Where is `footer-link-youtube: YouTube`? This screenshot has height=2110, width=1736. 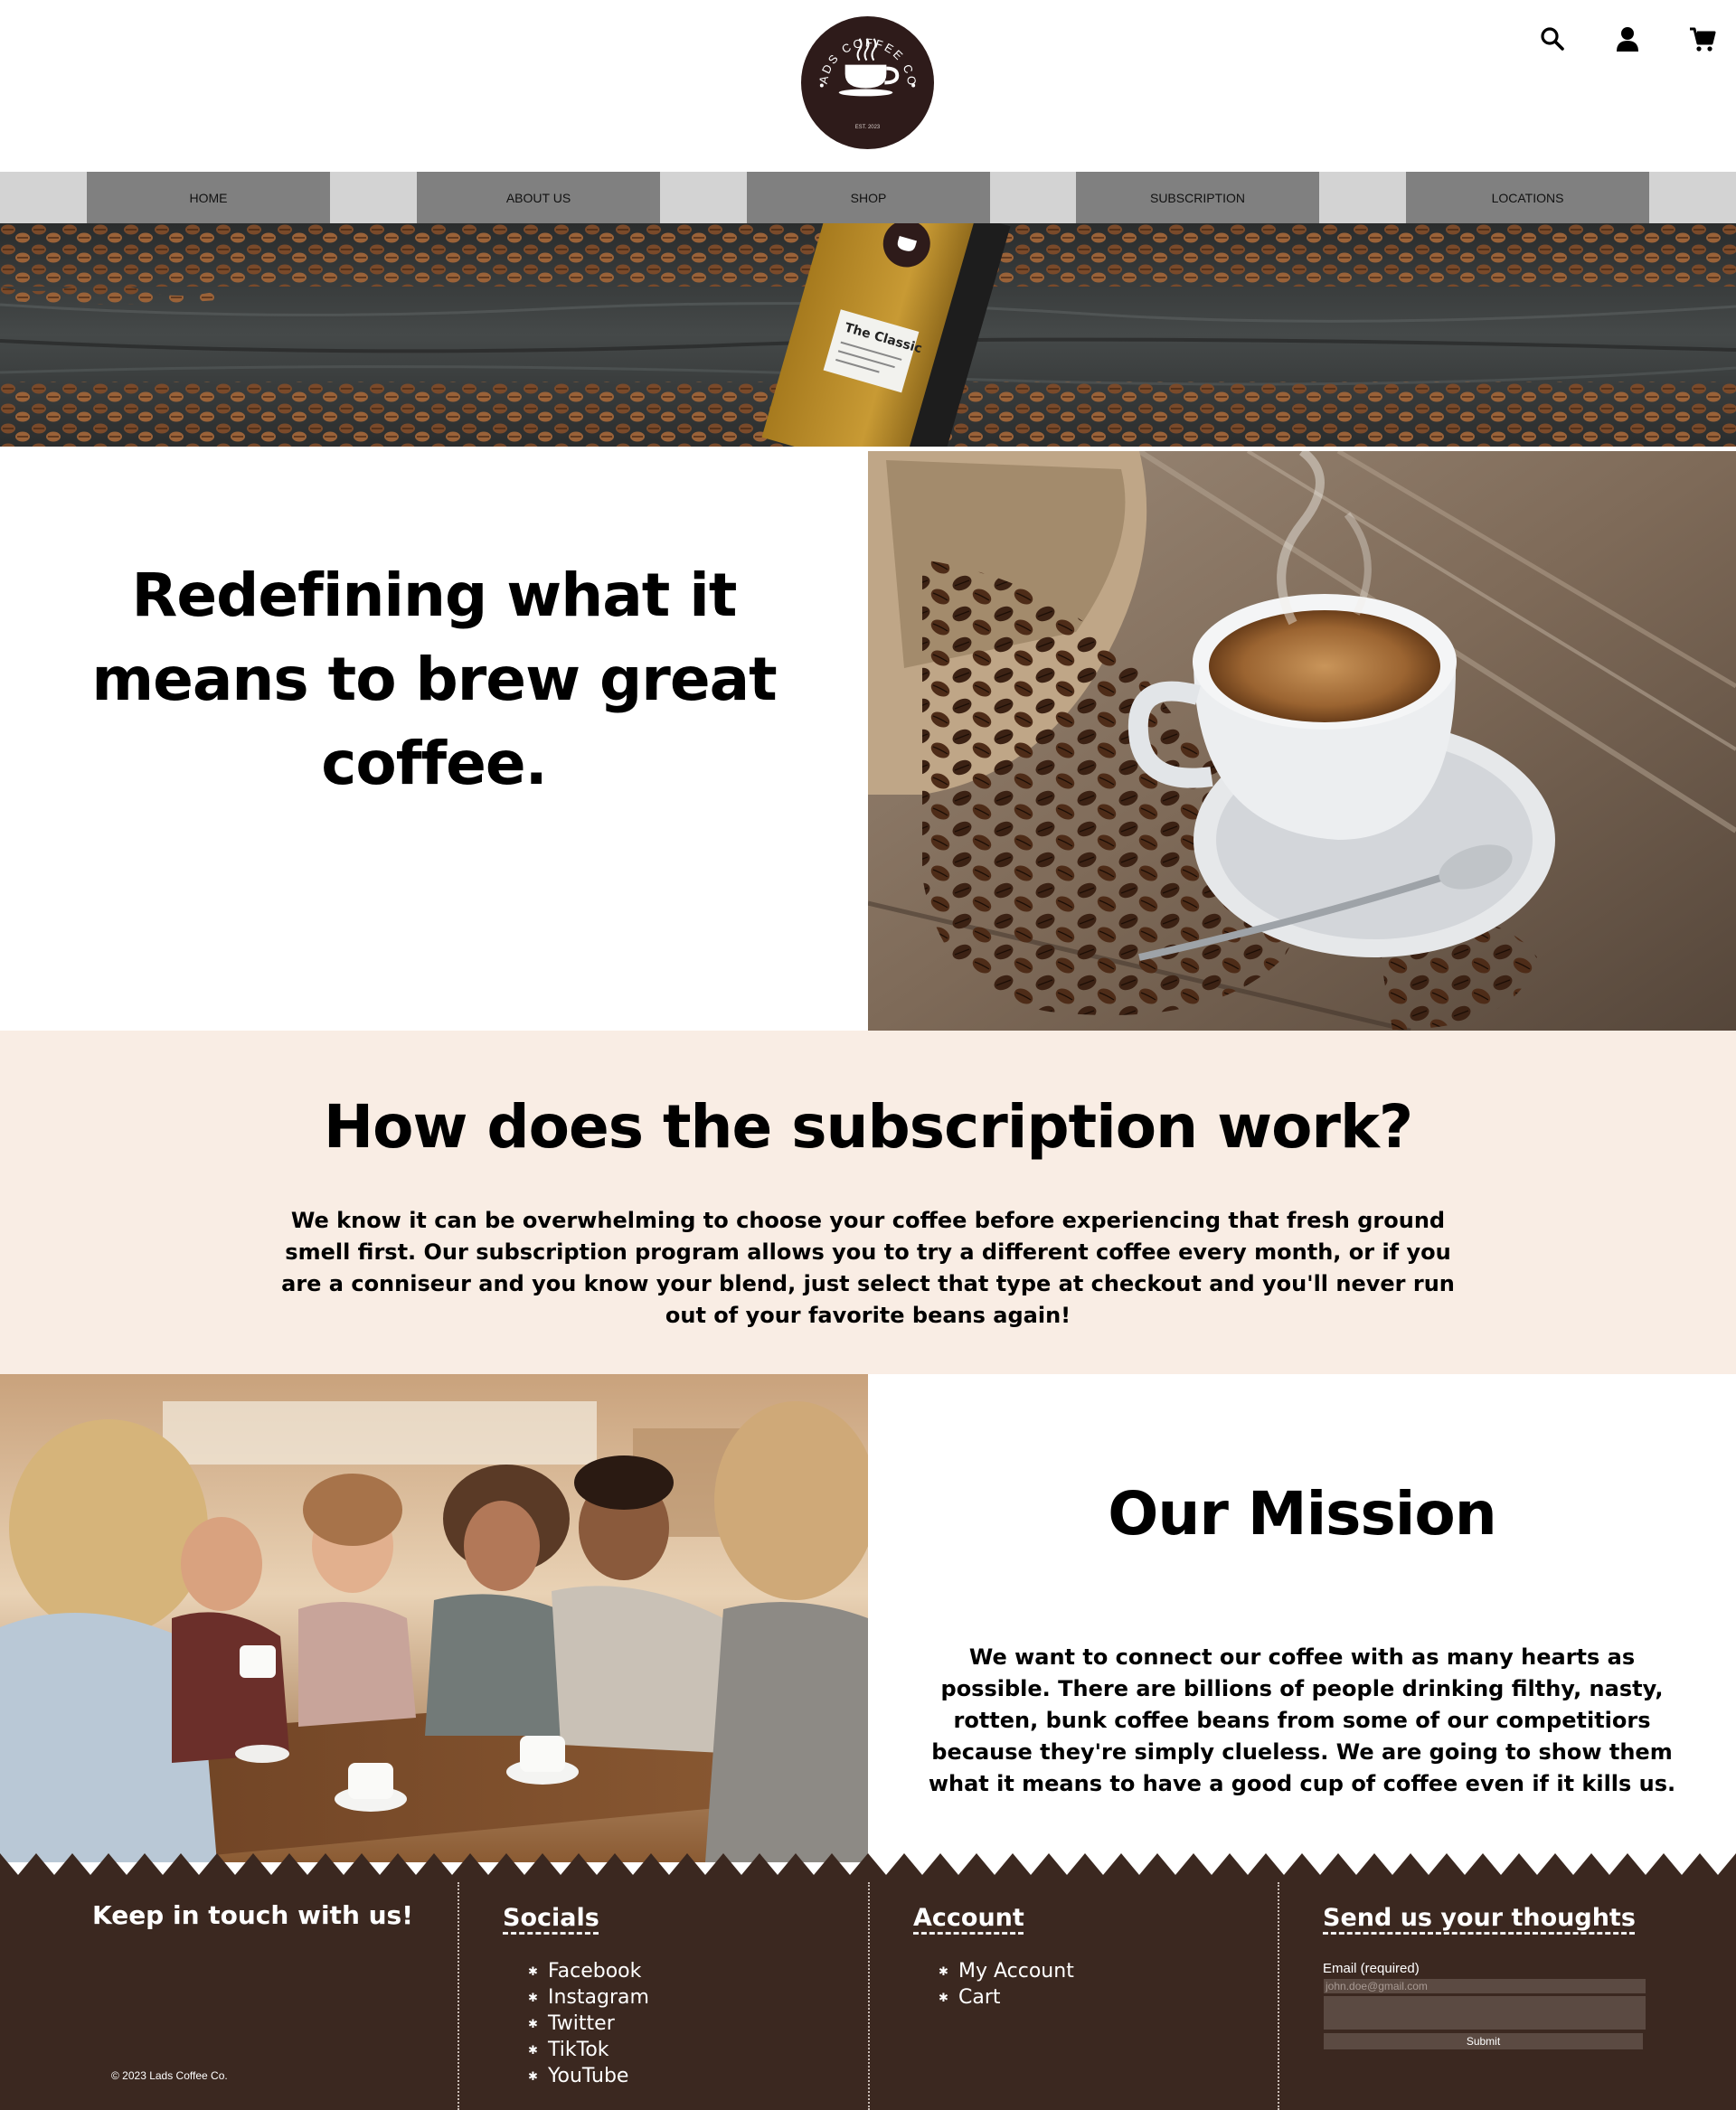 footer-link-youtube: YouTube is located at coordinates (588, 2076).